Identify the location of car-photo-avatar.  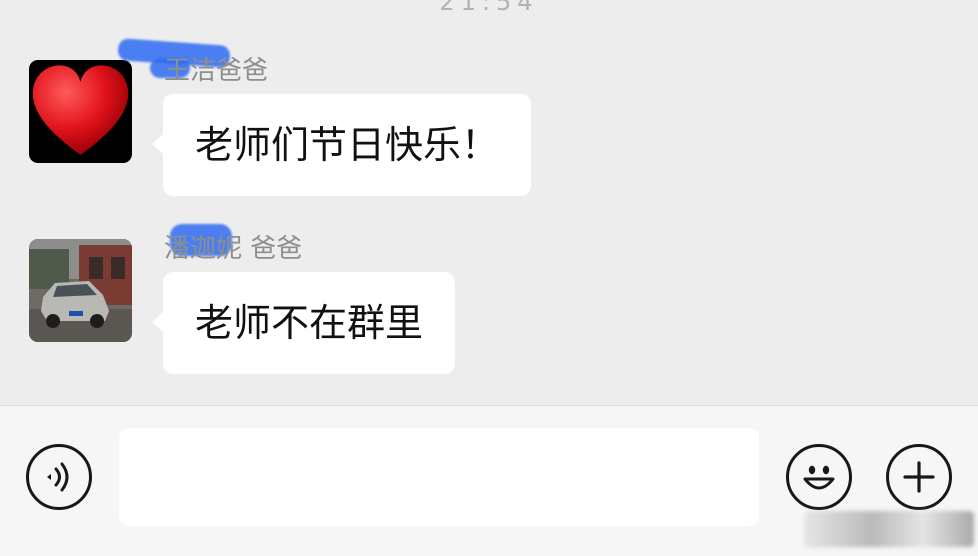
(80, 290).